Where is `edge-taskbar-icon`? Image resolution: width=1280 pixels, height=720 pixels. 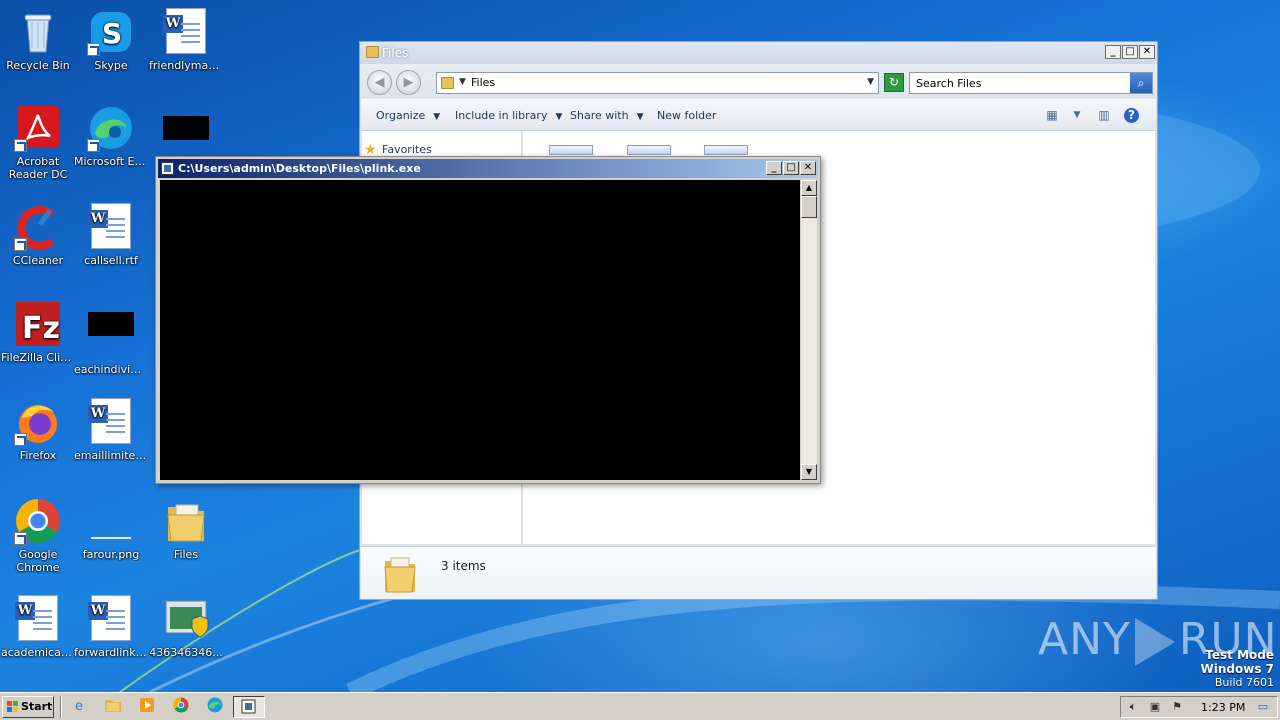
edge-taskbar-icon is located at coordinates (215, 707).